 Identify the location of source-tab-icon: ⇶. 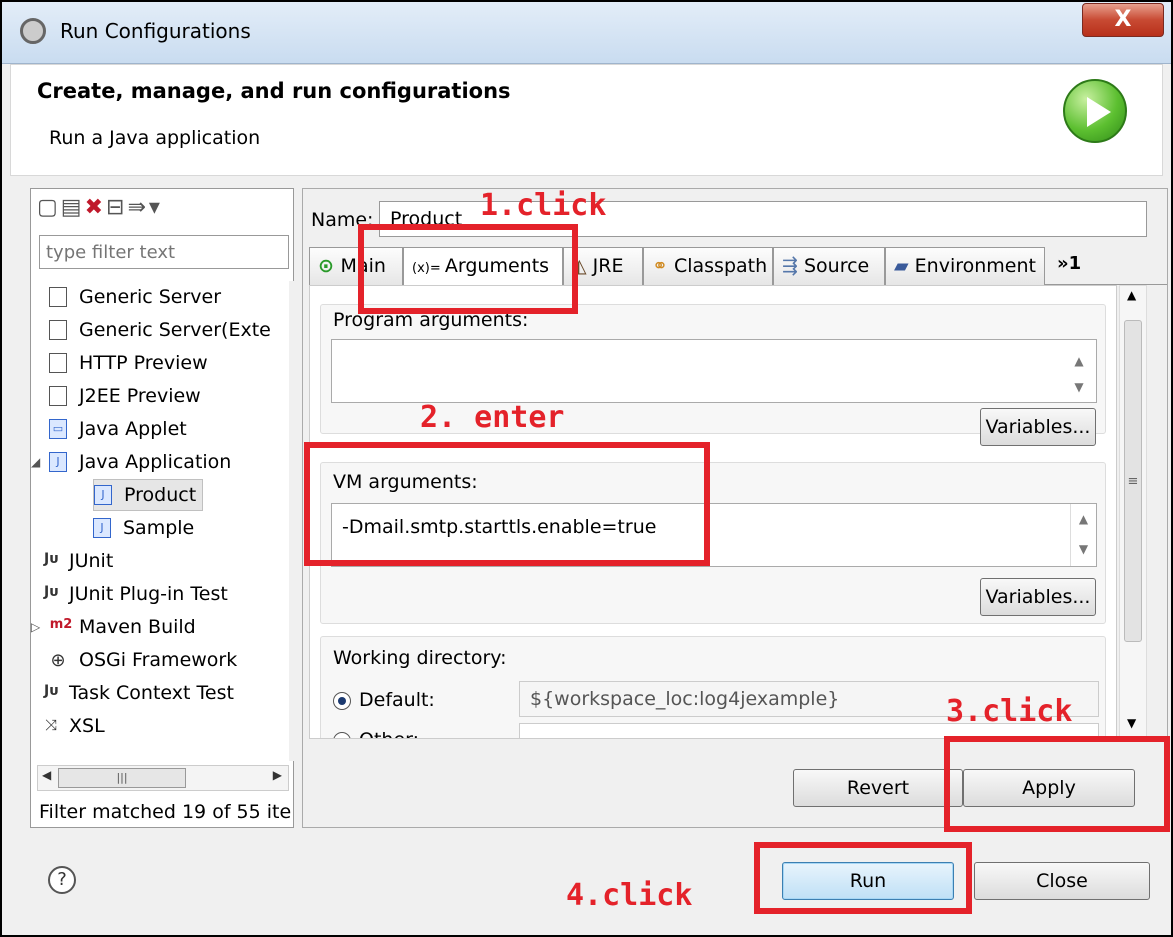
(793, 266).